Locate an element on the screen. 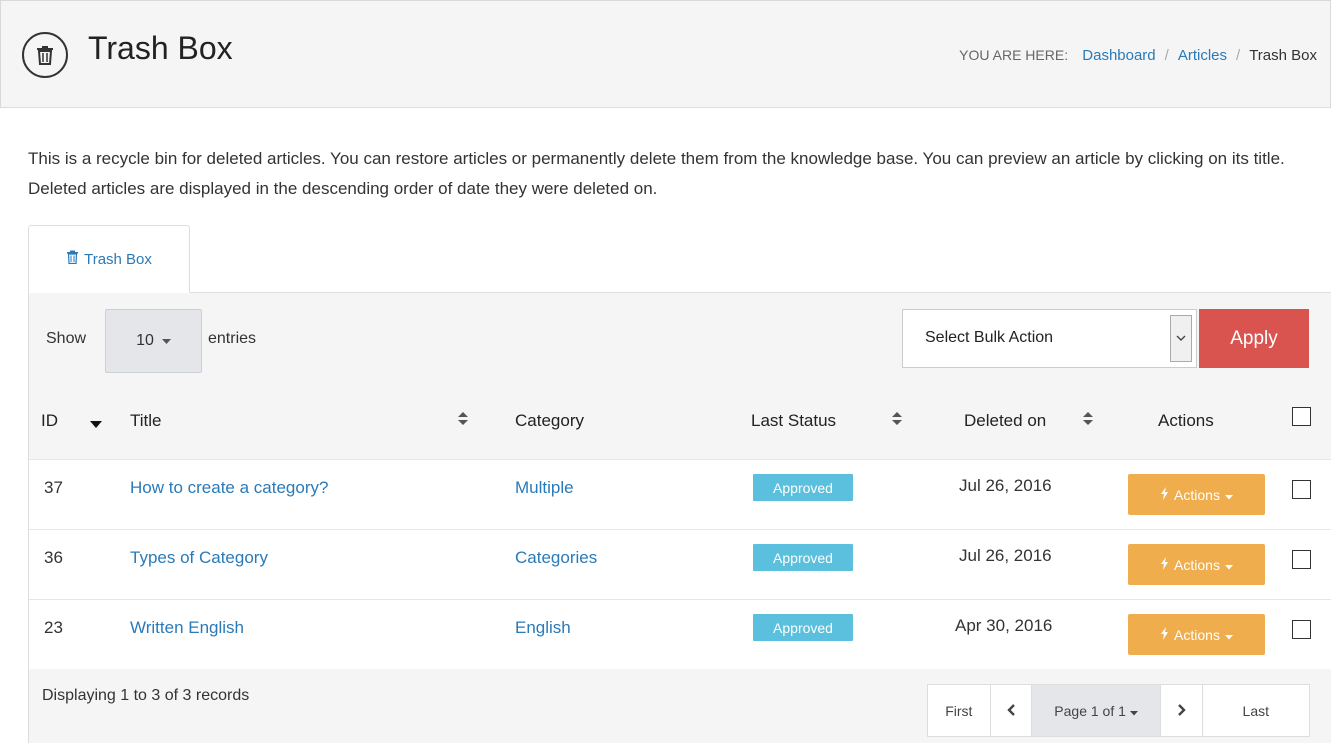 This screenshot has width=1331, height=743. page-length-value: 10 is located at coordinates (145, 340).